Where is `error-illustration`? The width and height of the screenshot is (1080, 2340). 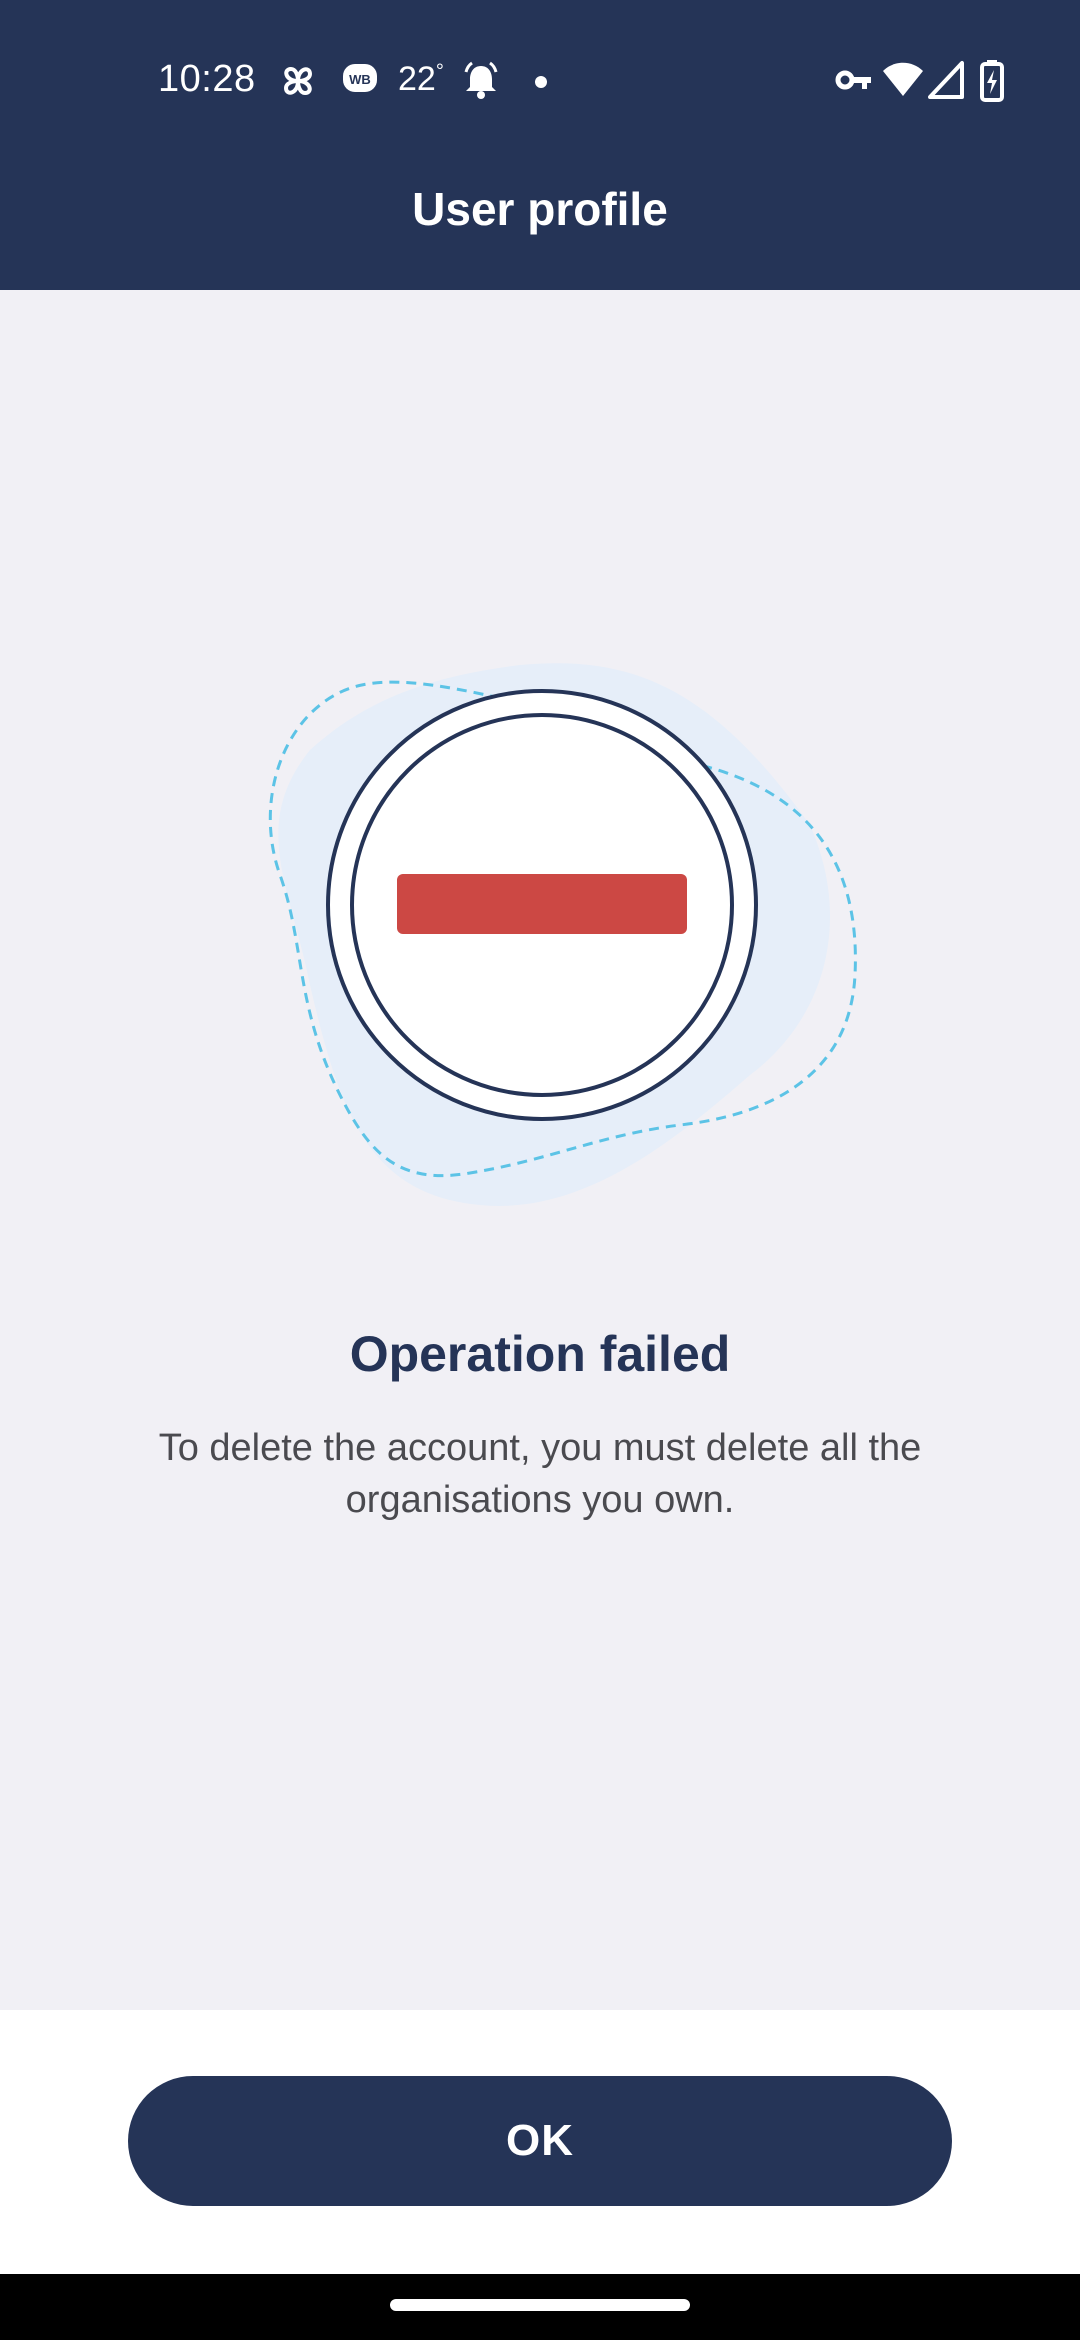
error-illustration is located at coordinates (560, 935).